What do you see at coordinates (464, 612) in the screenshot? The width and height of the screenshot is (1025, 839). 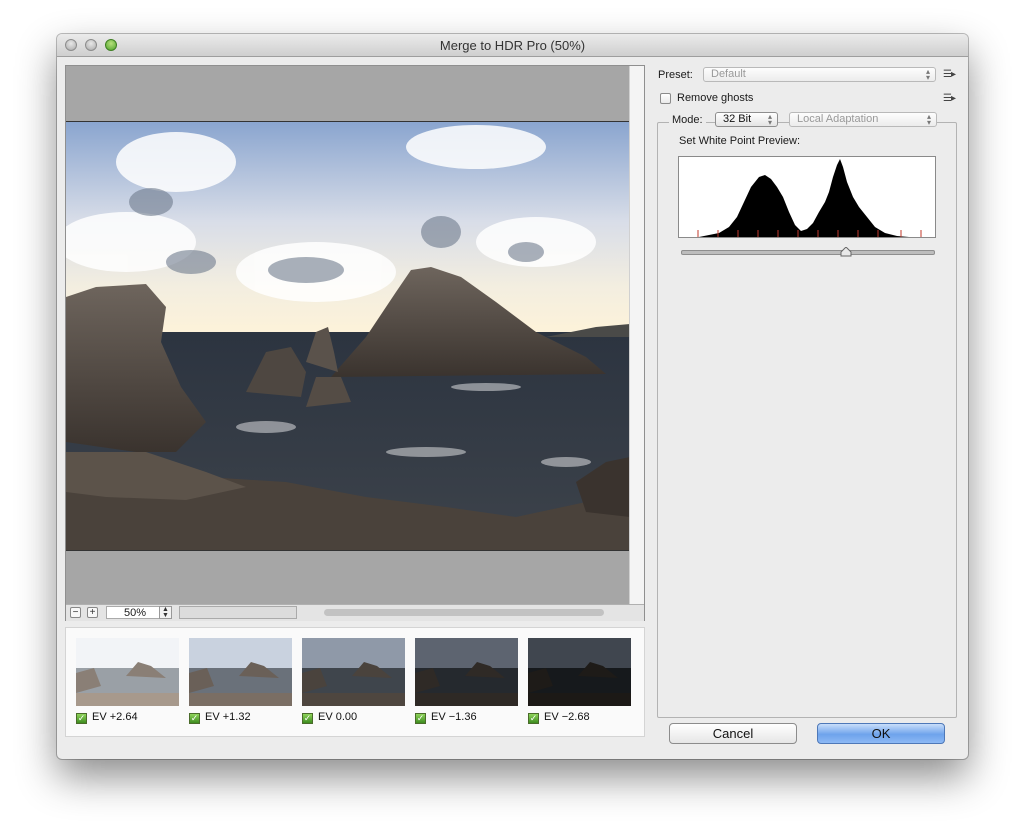 I see `preview-horizontal-scrollbar` at bounding box center [464, 612].